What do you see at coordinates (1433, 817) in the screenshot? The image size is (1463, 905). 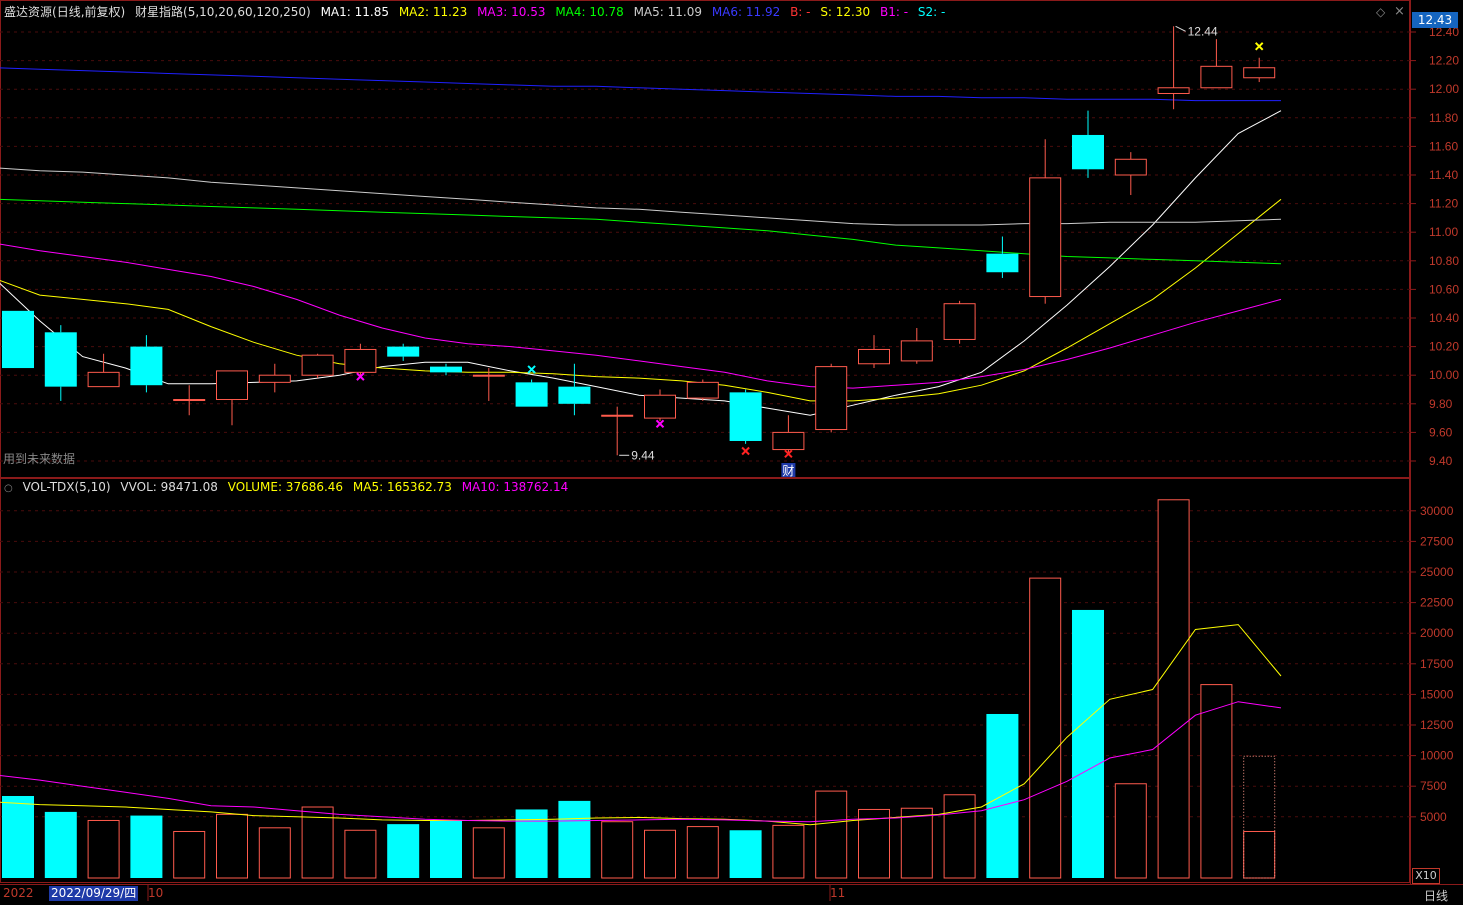 I see `volume-tick-label: 5000` at bounding box center [1433, 817].